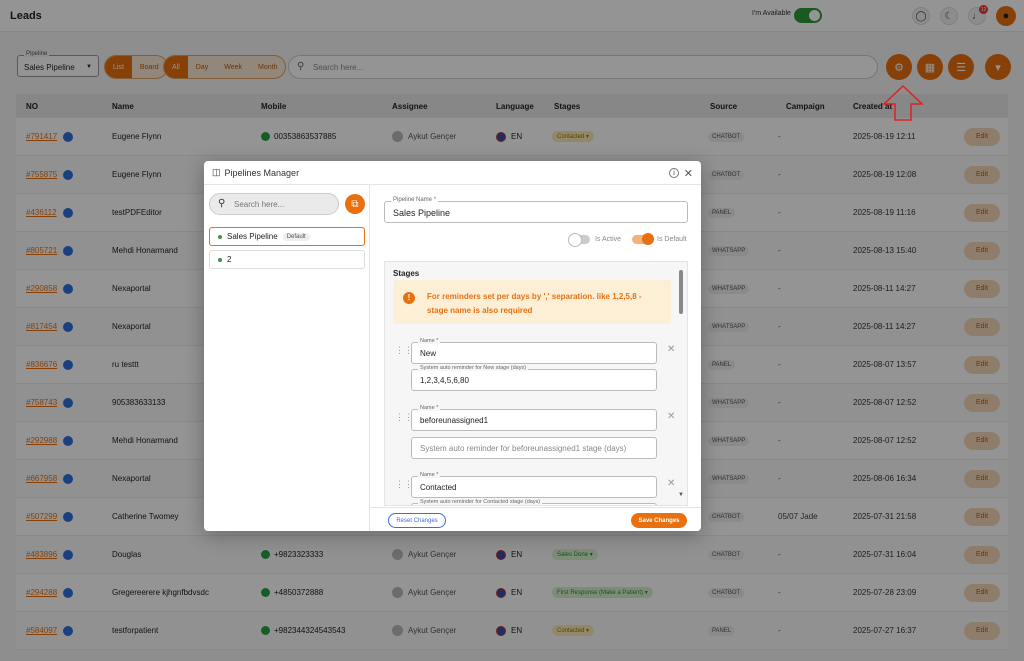 This screenshot has width=1024, height=661. I want to click on pipeline-select: Pipeline Sales Pipeline ▼, so click(58, 64).